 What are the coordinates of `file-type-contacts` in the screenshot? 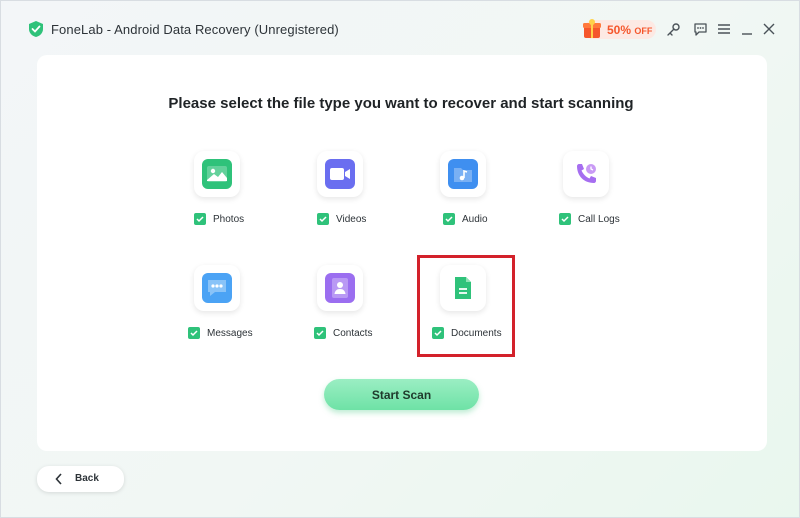 It's located at (340, 288).